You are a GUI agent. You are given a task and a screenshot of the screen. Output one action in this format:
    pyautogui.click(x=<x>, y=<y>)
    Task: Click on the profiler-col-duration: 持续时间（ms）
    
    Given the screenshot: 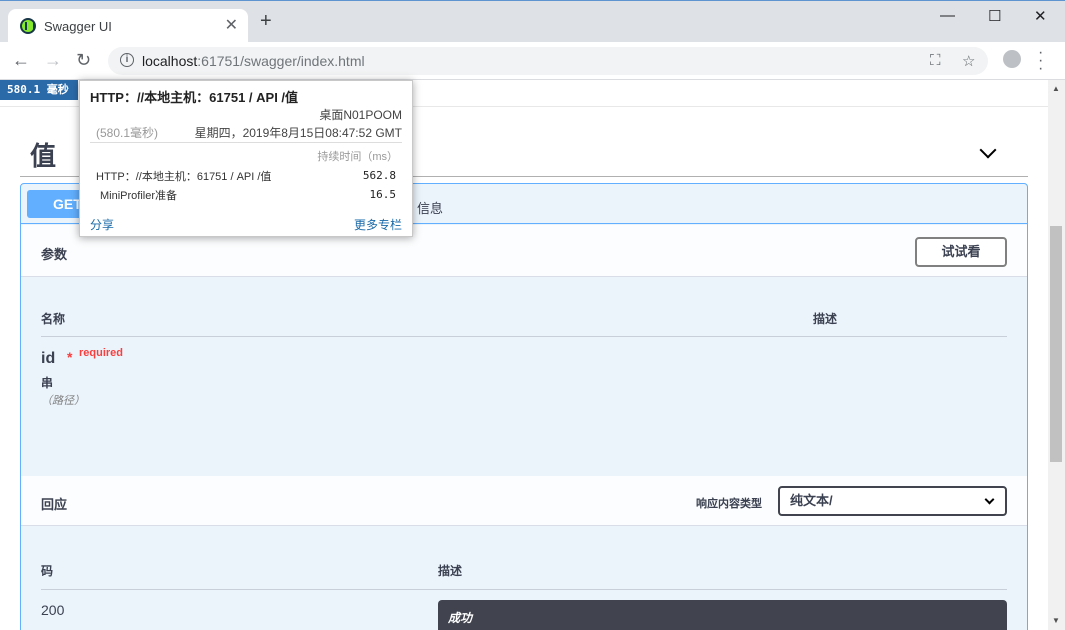 What is the action you would take?
    pyautogui.click(x=357, y=157)
    